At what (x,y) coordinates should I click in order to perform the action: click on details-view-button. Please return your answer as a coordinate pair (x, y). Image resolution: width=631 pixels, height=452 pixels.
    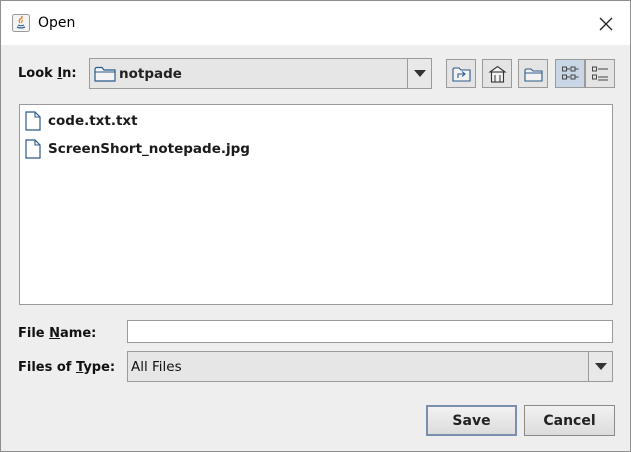
    Looking at the image, I should click on (600, 73).